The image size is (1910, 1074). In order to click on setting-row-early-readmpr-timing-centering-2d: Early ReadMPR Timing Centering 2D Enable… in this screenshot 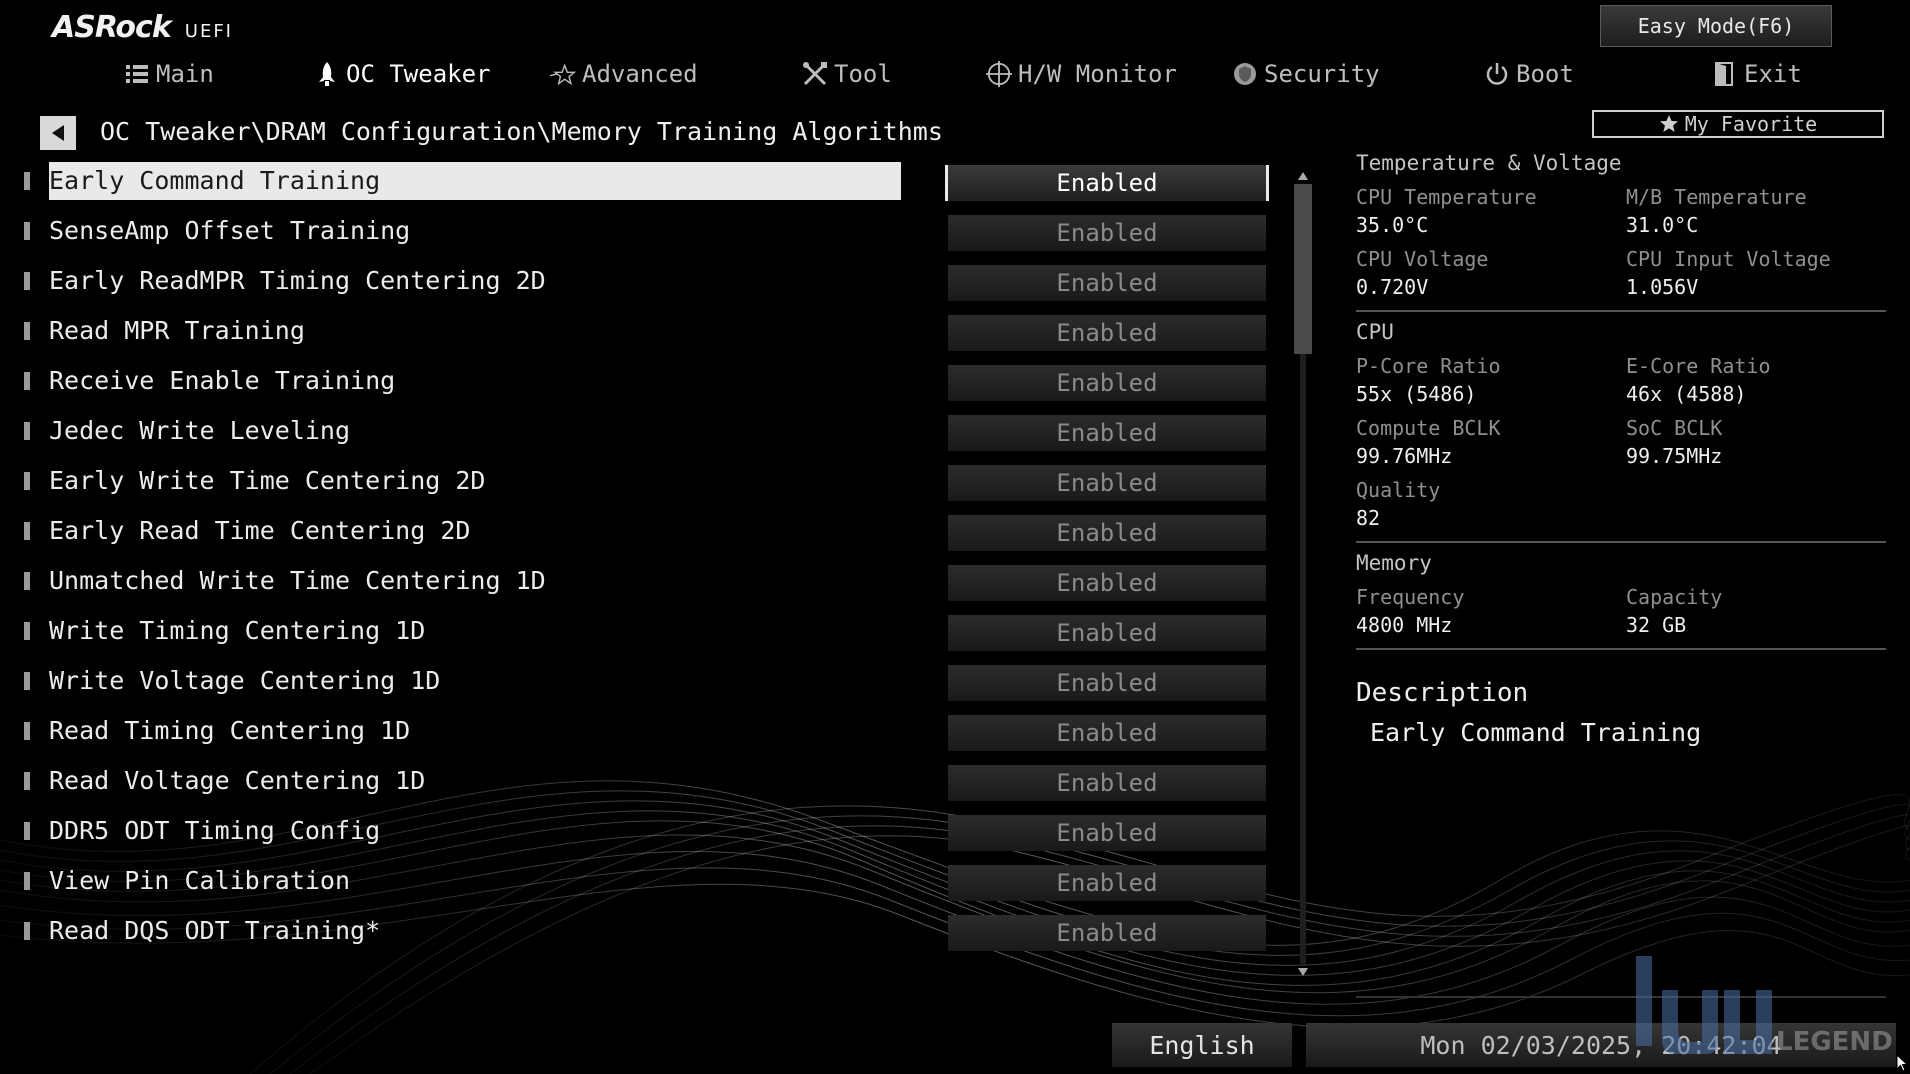, I will do `click(643, 281)`.